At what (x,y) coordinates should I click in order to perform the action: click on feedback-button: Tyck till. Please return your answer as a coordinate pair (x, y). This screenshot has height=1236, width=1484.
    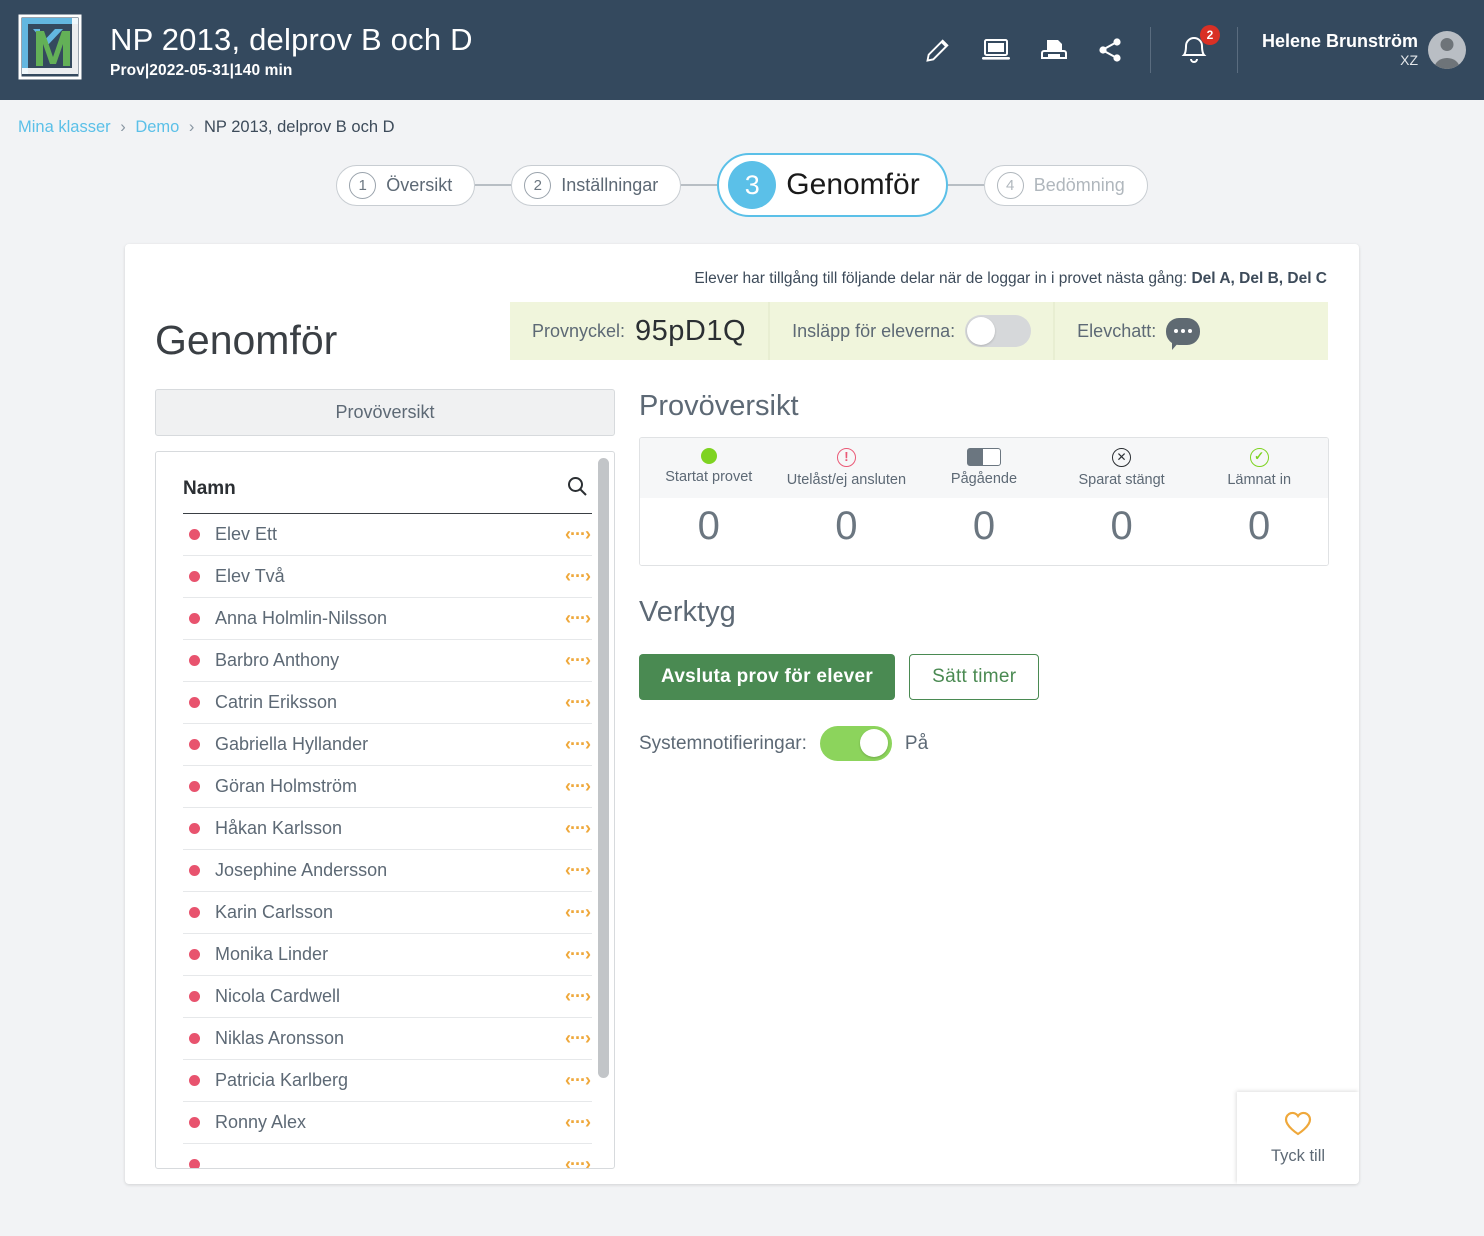
    Looking at the image, I should click on (1298, 1138).